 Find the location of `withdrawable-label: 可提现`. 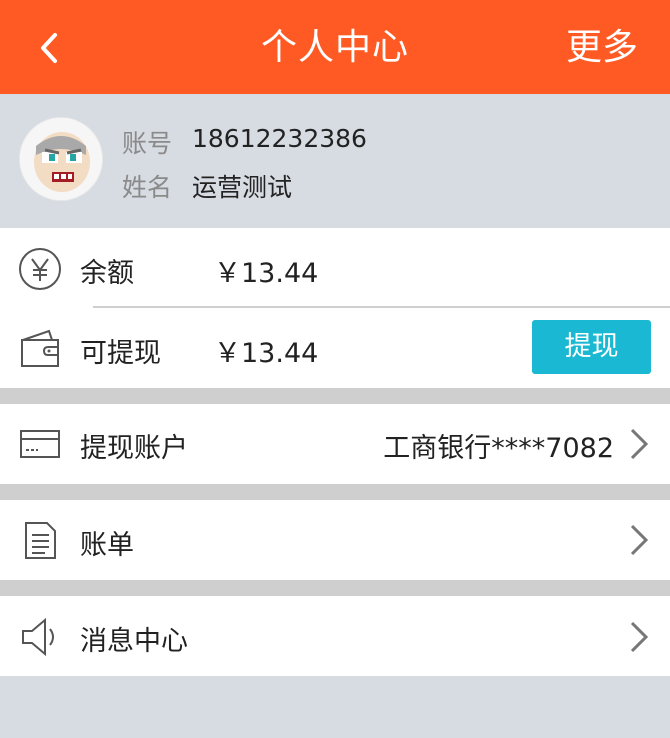

withdrawable-label: 可提现 is located at coordinates (120, 353).